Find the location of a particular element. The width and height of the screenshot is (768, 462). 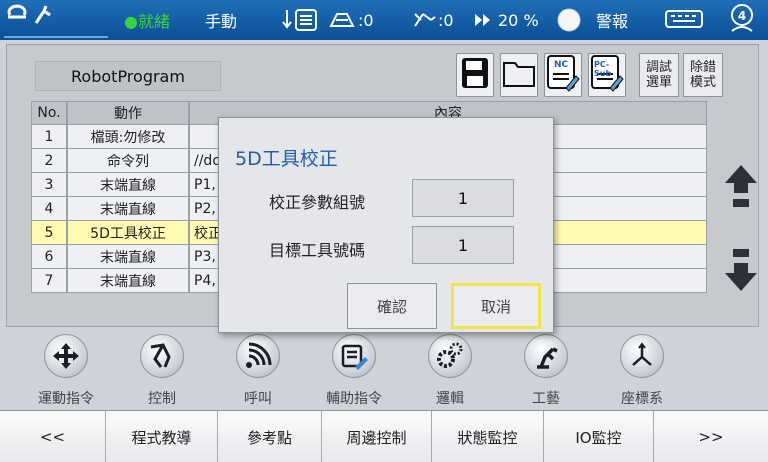

robot-arm-icon is located at coordinates (162, 356).